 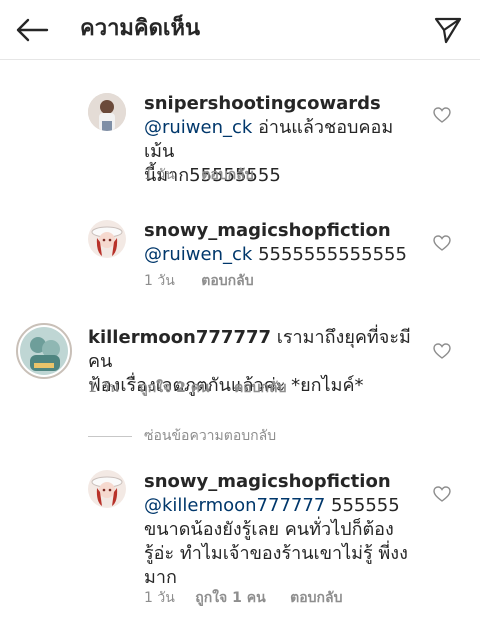 I want to click on comment-meta: 1 วัน ถูกใจ 2 คน ตอบกลับ, so click(x=187, y=388).